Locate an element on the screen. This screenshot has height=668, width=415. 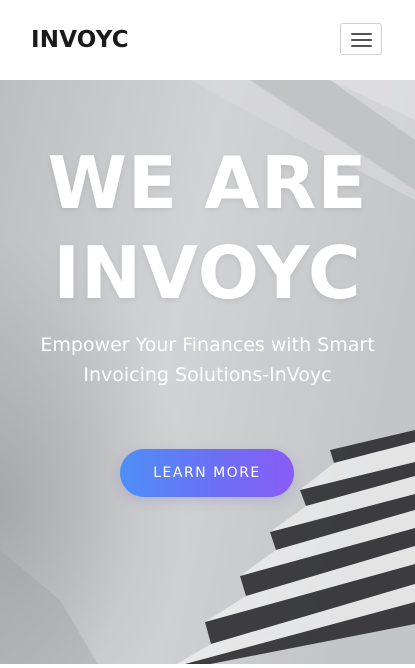
brand-logo: INVOYC is located at coordinates (80, 40).